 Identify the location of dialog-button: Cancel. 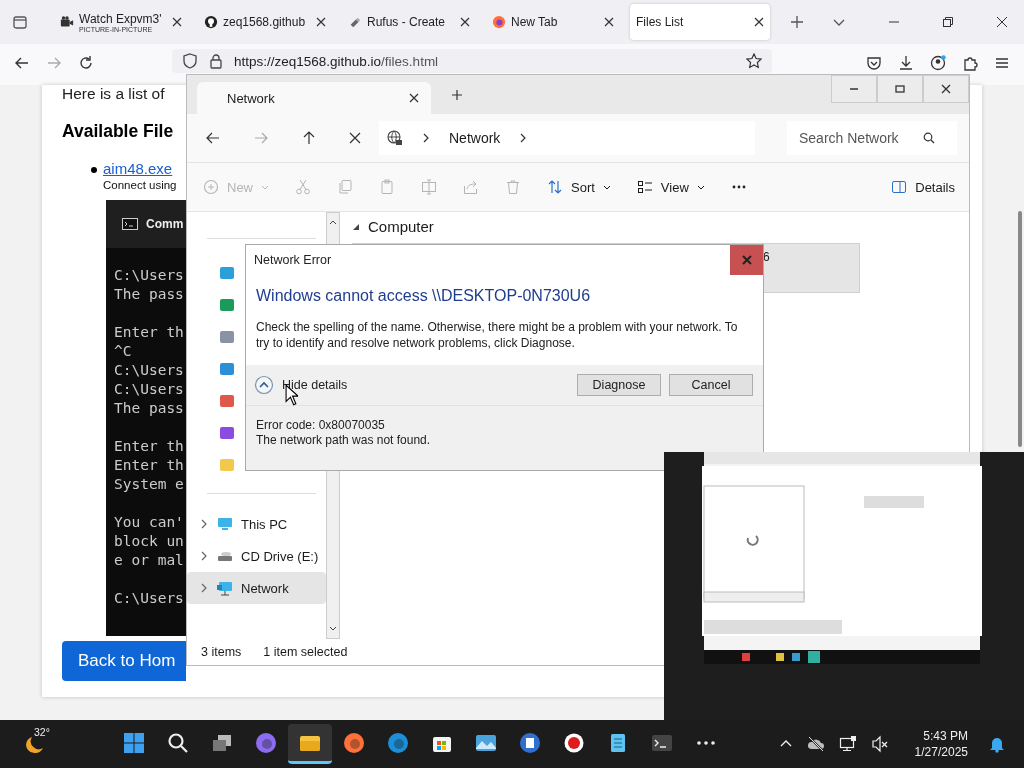
(711, 385).